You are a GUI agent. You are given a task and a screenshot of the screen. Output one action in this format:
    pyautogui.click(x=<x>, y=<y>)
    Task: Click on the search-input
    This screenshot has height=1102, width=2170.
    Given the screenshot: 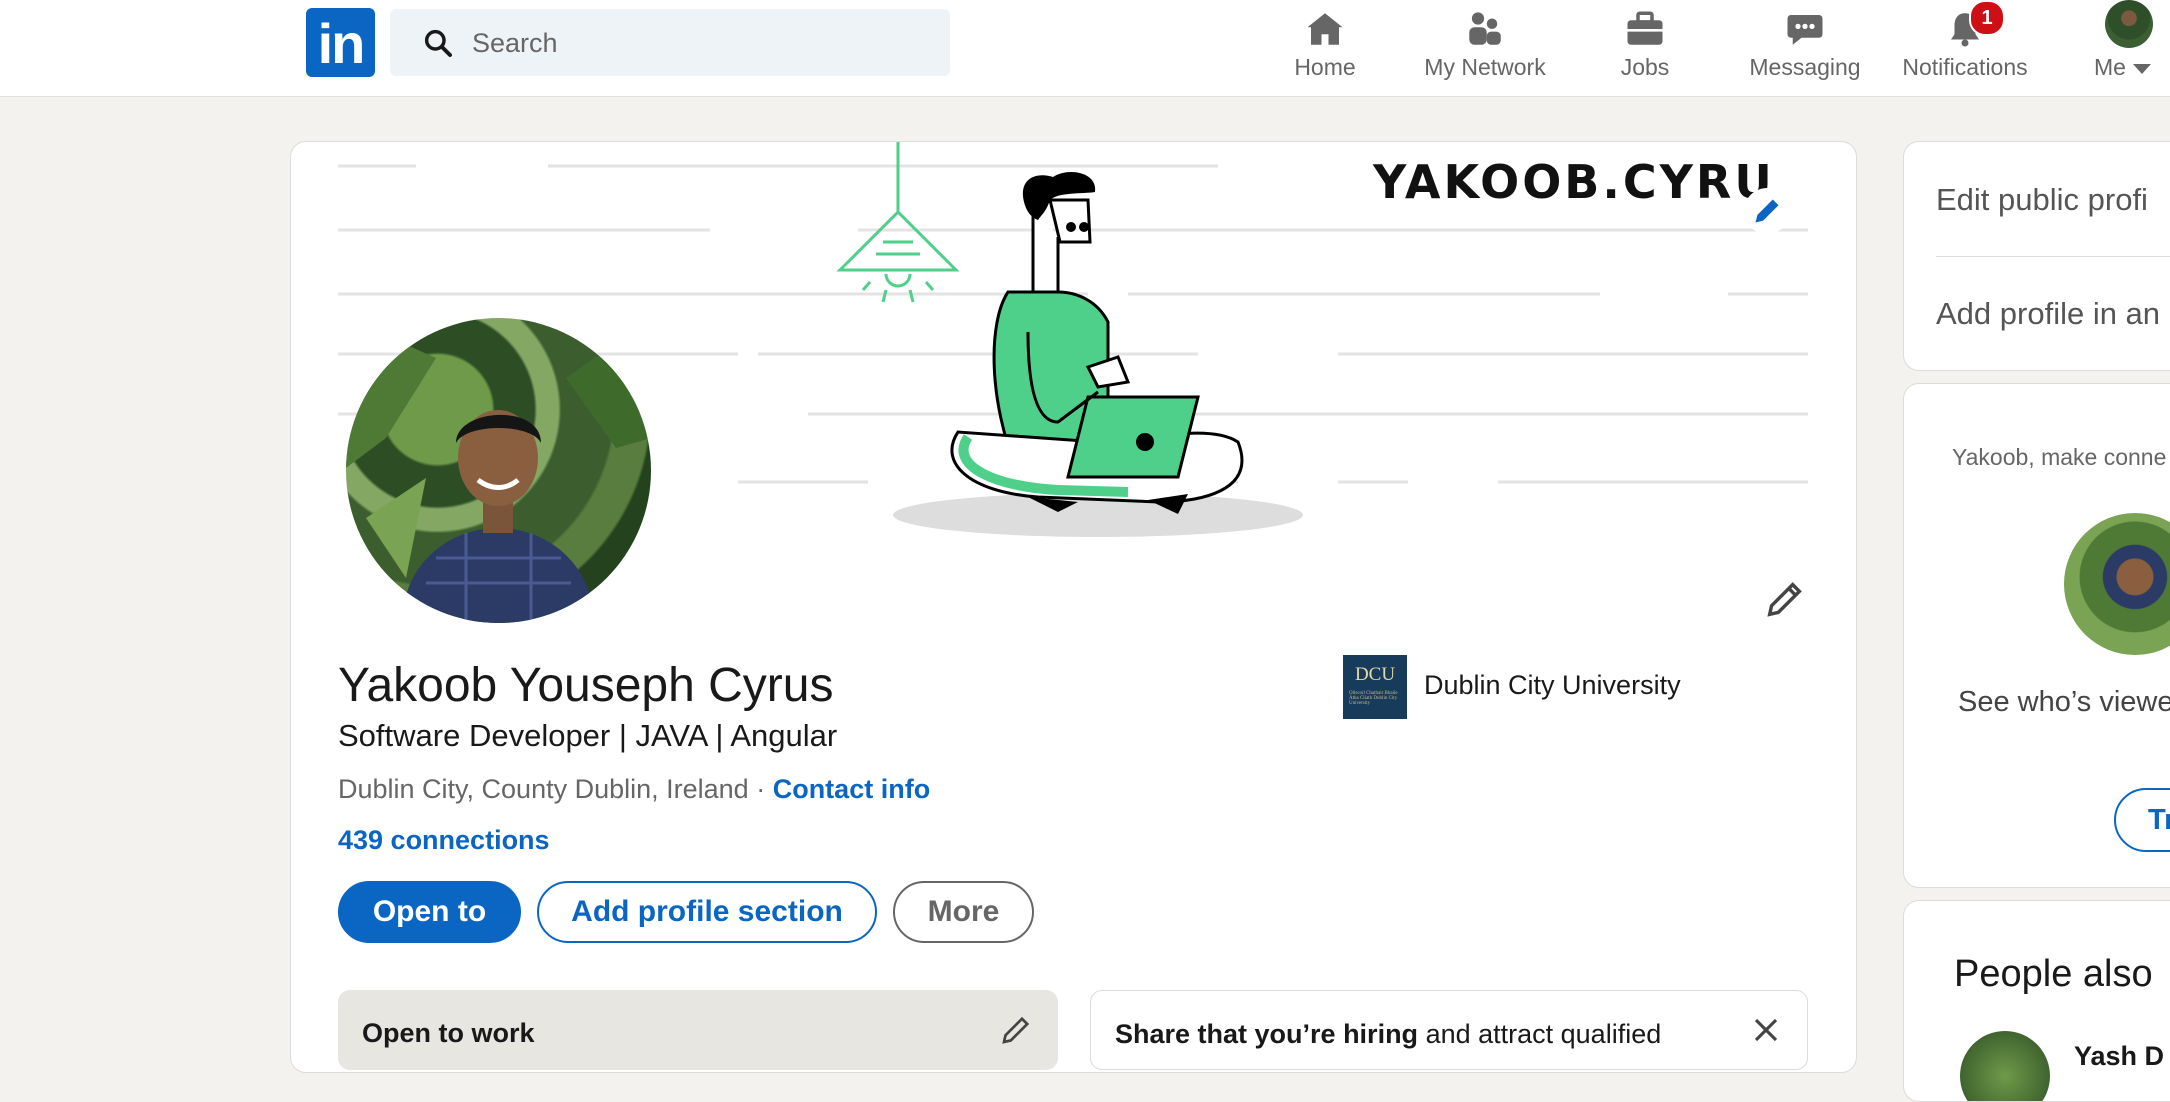 What is the action you would take?
    pyautogui.click(x=702, y=43)
    